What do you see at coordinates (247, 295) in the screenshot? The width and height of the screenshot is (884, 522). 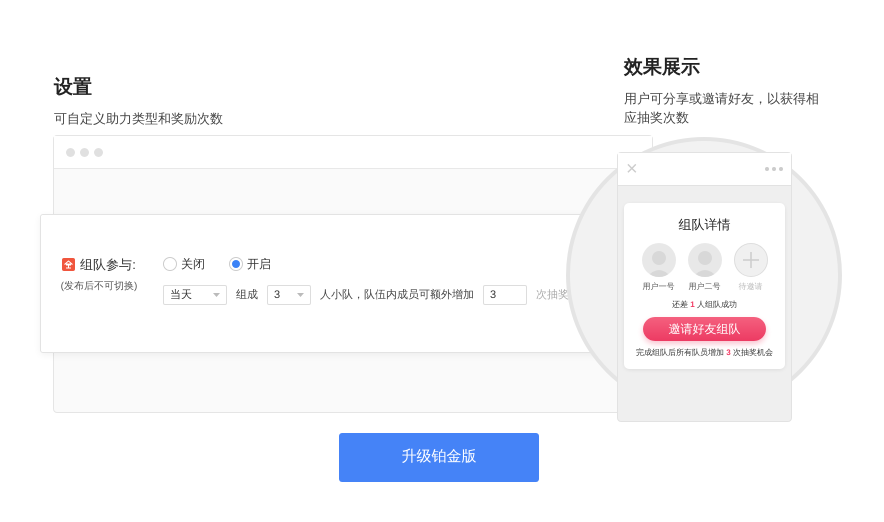 I see `label-text: 组成` at bounding box center [247, 295].